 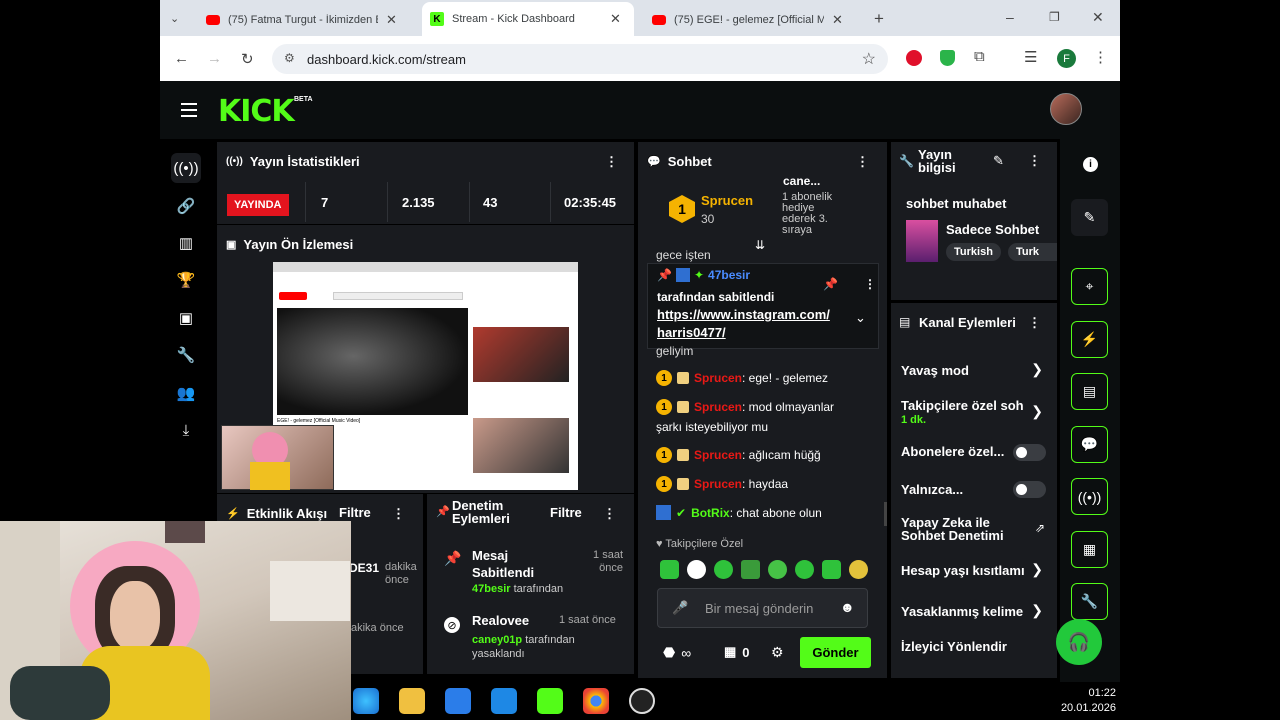 What do you see at coordinates (186, 430) in the screenshot?
I see `upload-icon: ⤓` at bounding box center [186, 430].